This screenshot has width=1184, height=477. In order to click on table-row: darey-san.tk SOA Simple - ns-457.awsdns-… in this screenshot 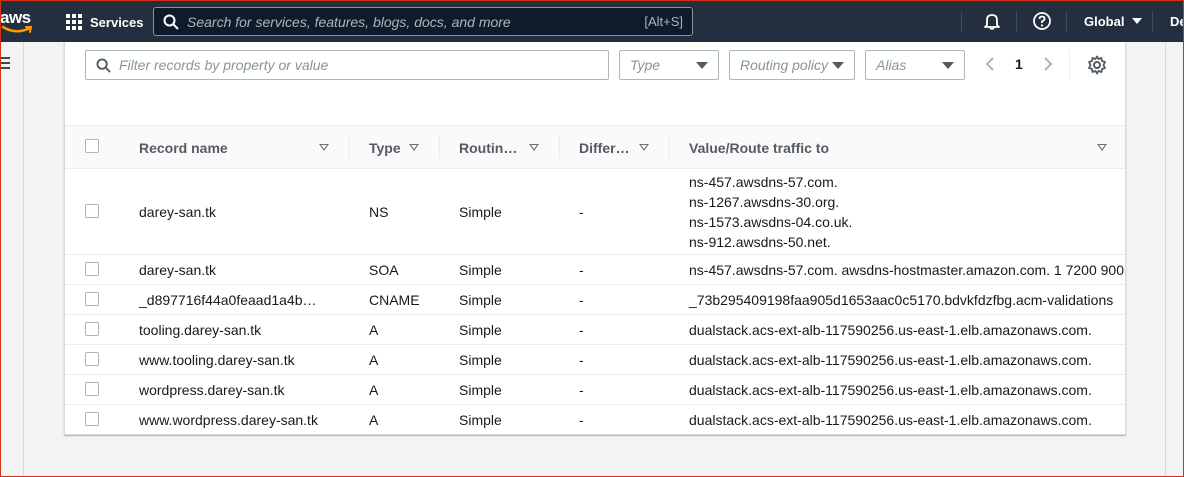, I will do `click(595, 270)`.